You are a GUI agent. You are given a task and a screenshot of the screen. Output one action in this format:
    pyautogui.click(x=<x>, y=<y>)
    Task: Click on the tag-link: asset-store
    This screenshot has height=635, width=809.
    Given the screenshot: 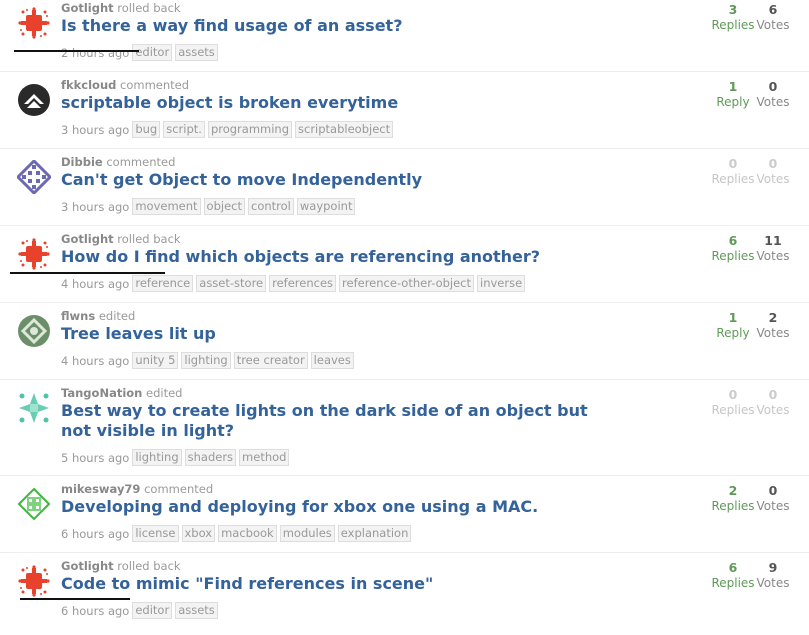 What is the action you would take?
    pyautogui.click(x=231, y=283)
    